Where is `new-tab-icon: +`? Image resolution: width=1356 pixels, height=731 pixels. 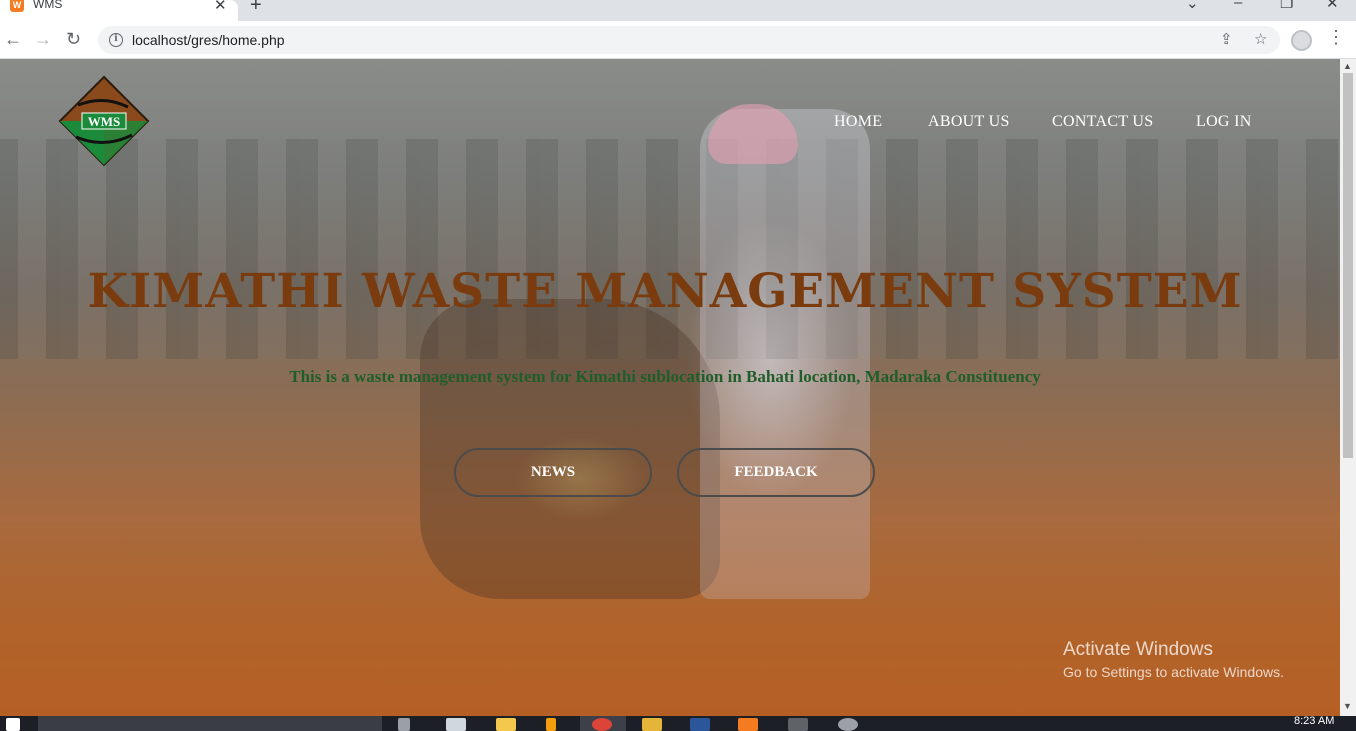
new-tab-icon: + is located at coordinates (256, 8).